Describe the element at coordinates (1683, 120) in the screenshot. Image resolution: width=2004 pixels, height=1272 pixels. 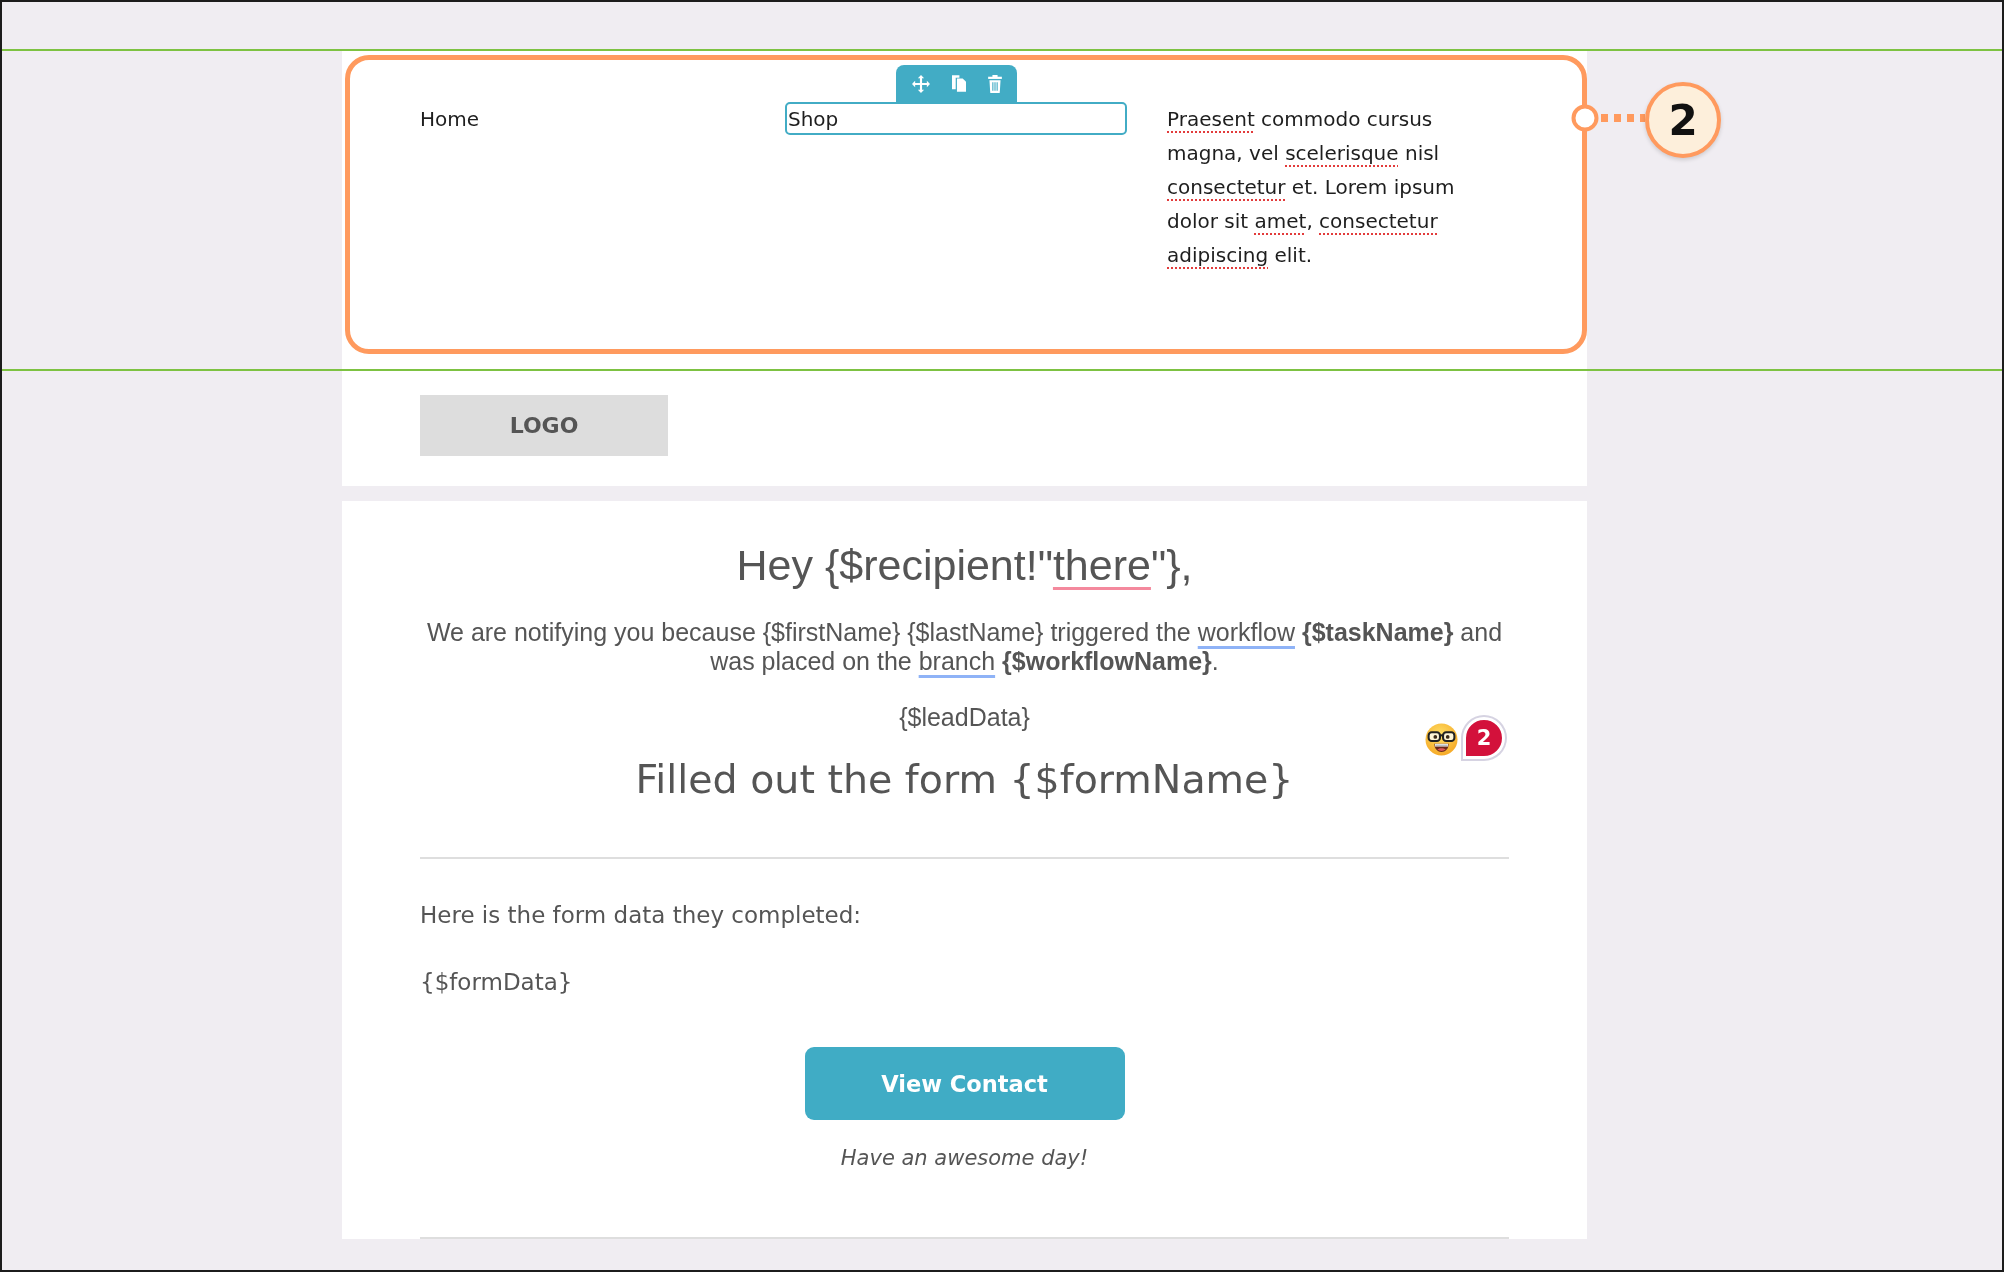
I see `step-number-badge: 2` at that location.